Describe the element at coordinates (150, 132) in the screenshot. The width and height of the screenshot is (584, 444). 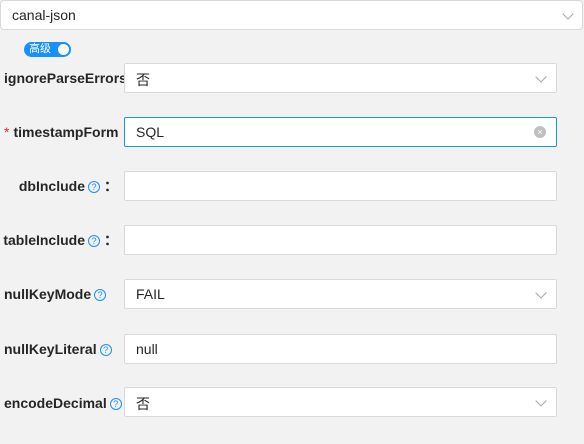
I see `timestamp-format-value: SQL` at that location.